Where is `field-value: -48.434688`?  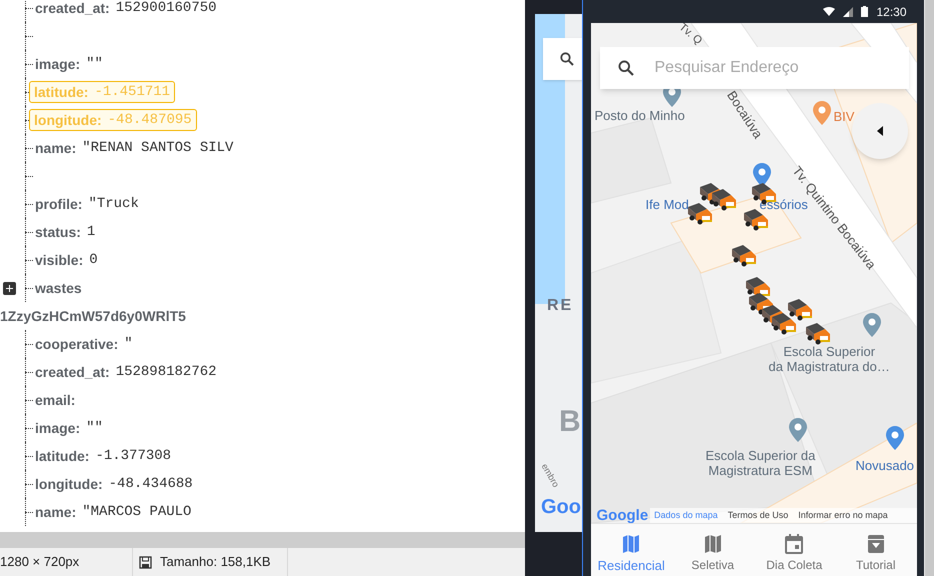 field-value: -48.434688 is located at coordinates (150, 484).